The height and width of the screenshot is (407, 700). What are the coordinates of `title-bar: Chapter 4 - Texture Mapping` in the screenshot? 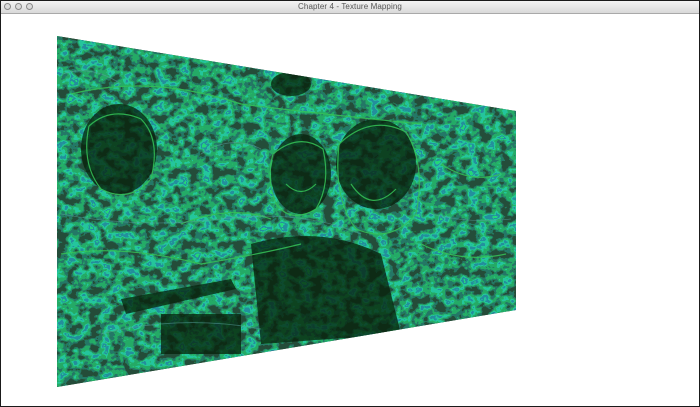 It's located at (350, 7).